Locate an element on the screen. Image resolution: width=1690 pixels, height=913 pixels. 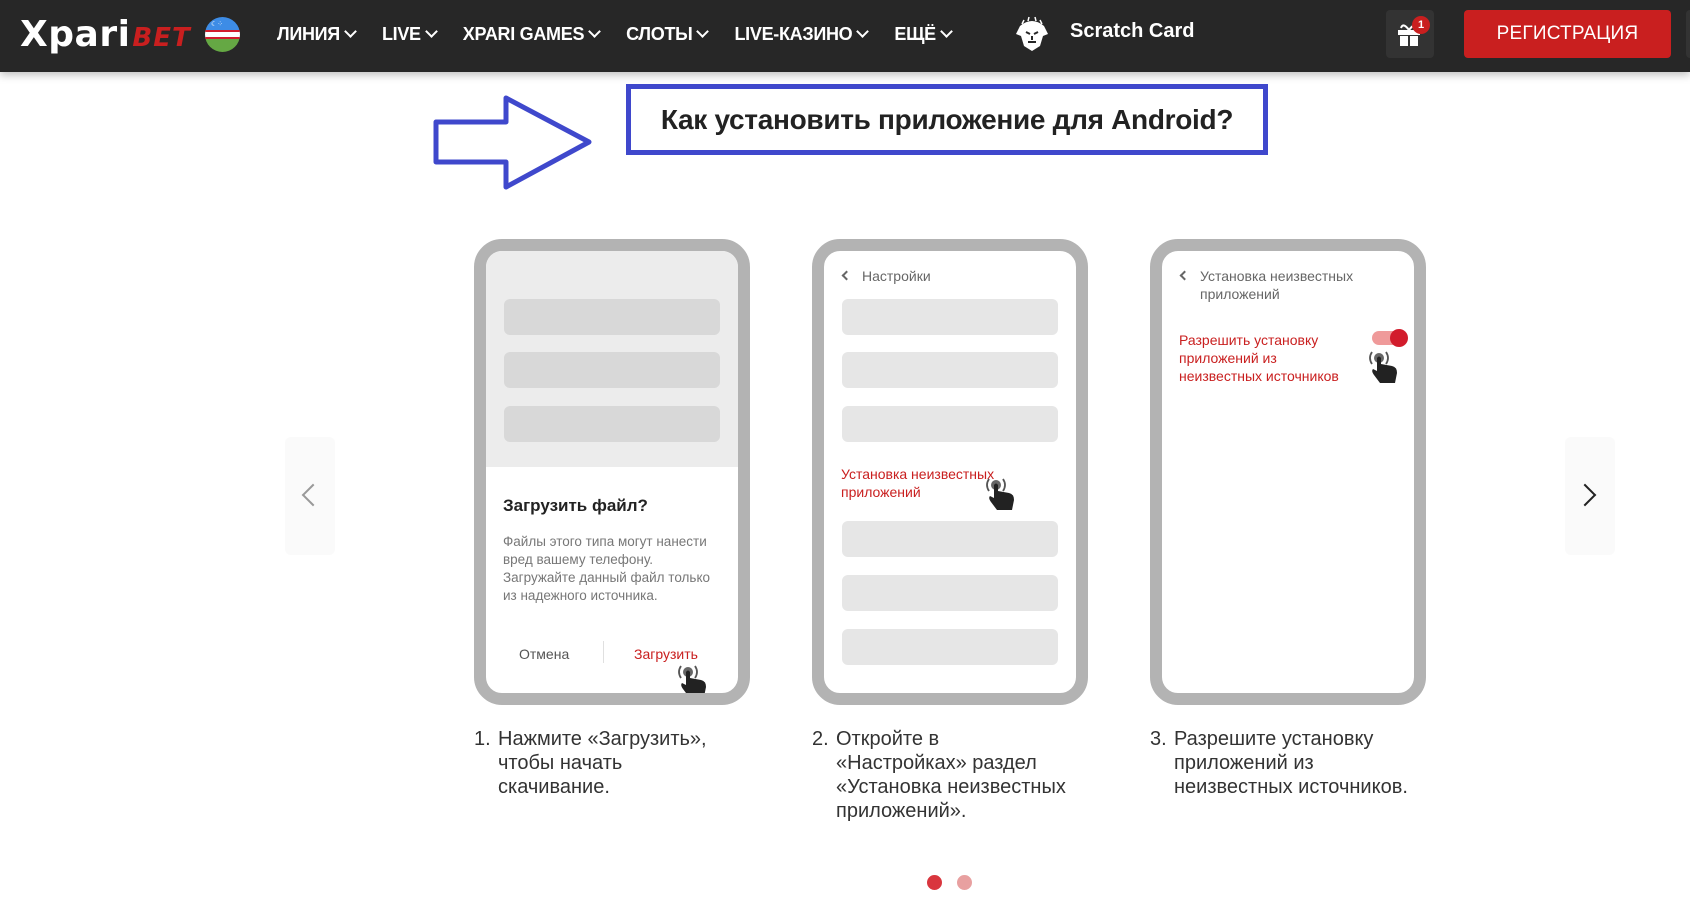
gift-count-badge: 1 is located at coordinates (1421, 25).